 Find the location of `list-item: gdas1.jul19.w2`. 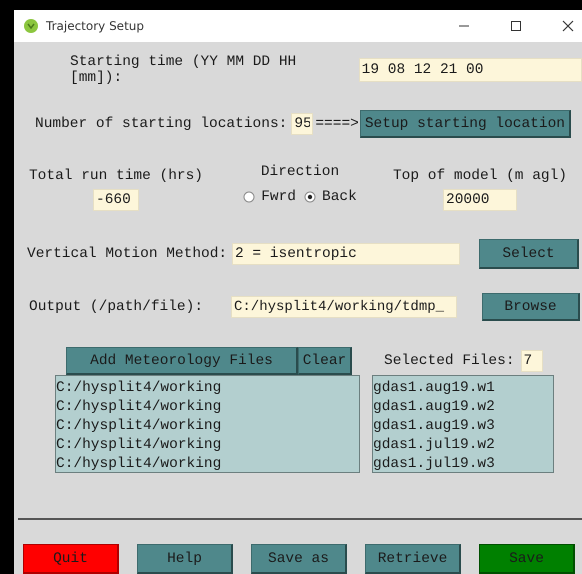

list-item: gdas1.jul19.w2 is located at coordinates (463, 445).